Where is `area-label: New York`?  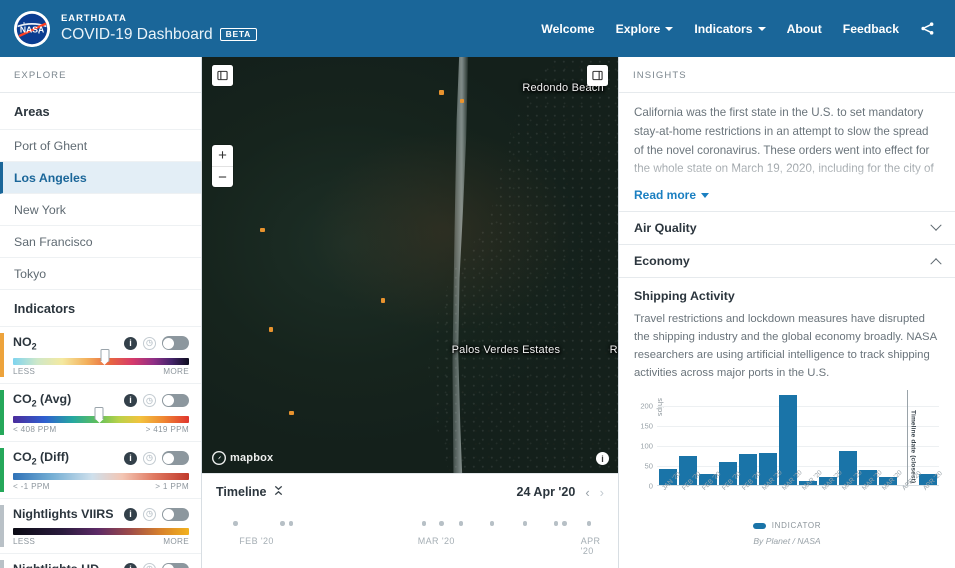 area-label: New York is located at coordinates (40, 209).